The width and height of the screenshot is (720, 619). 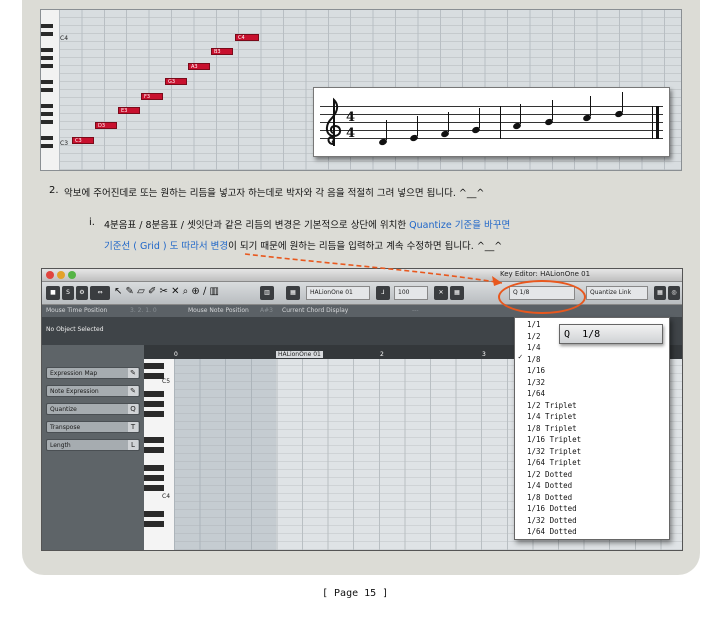 What do you see at coordinates (68, 293) in the screenshot?
I see `solo-icon: S` at bounding box center [68, 293].